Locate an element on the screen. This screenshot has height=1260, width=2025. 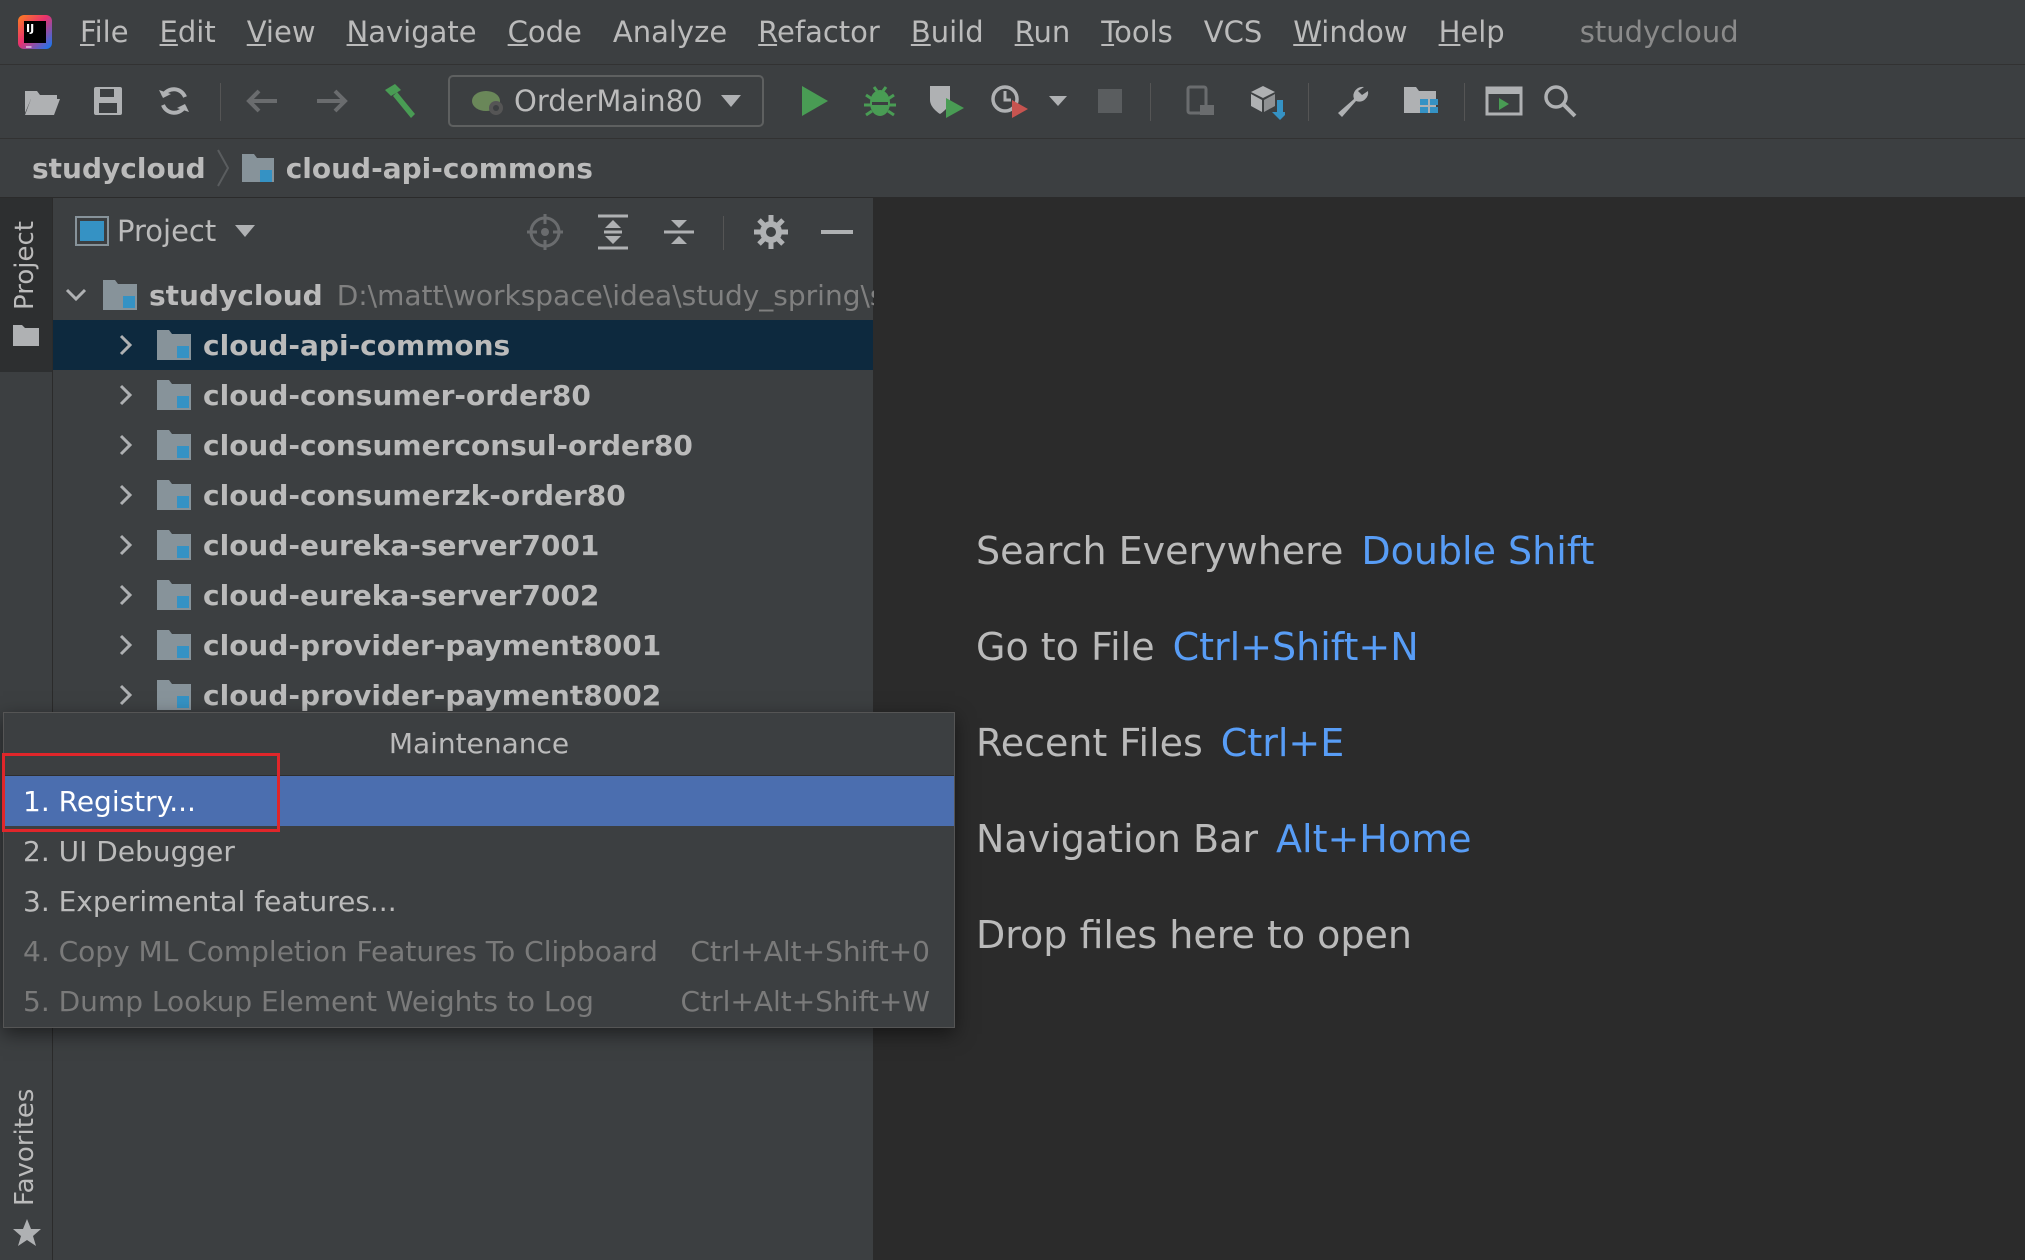
hint-shortcut: Ctrl+Shift+N is located at coordinates (1295, 647).